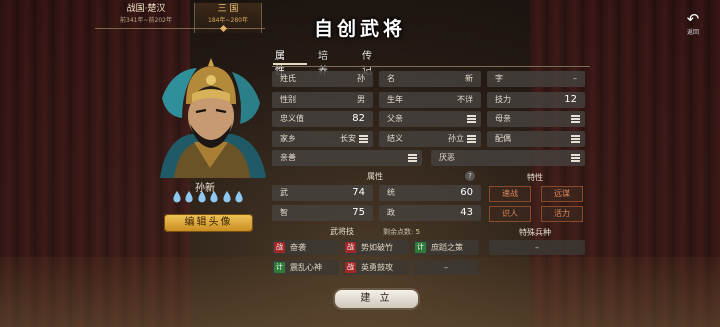 The height and width of the screenshot is (327, 720). What do you see at coordinates (358, 192) in the screenshot?
I see `attr-value: 74` at bounding box center [358, 192].